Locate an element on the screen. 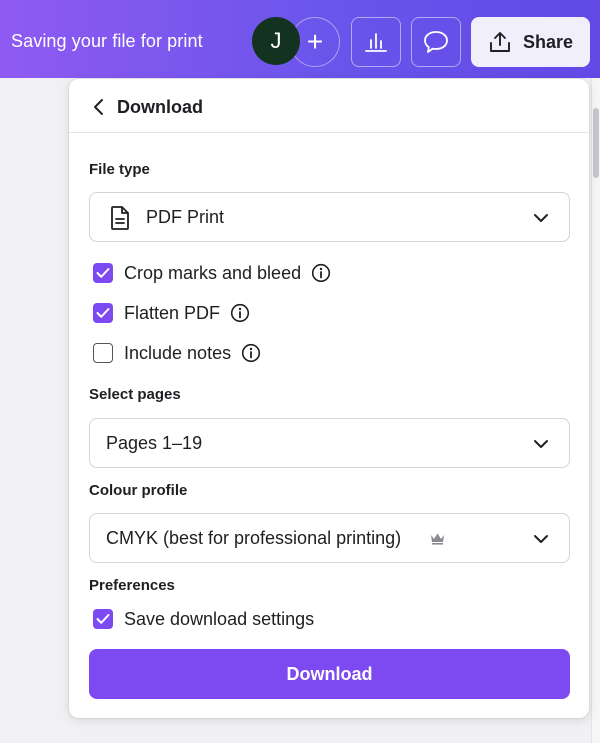 The height and width of the screenshot is (743, 600). download-button-label: Download is located at coordinates (329, 673).